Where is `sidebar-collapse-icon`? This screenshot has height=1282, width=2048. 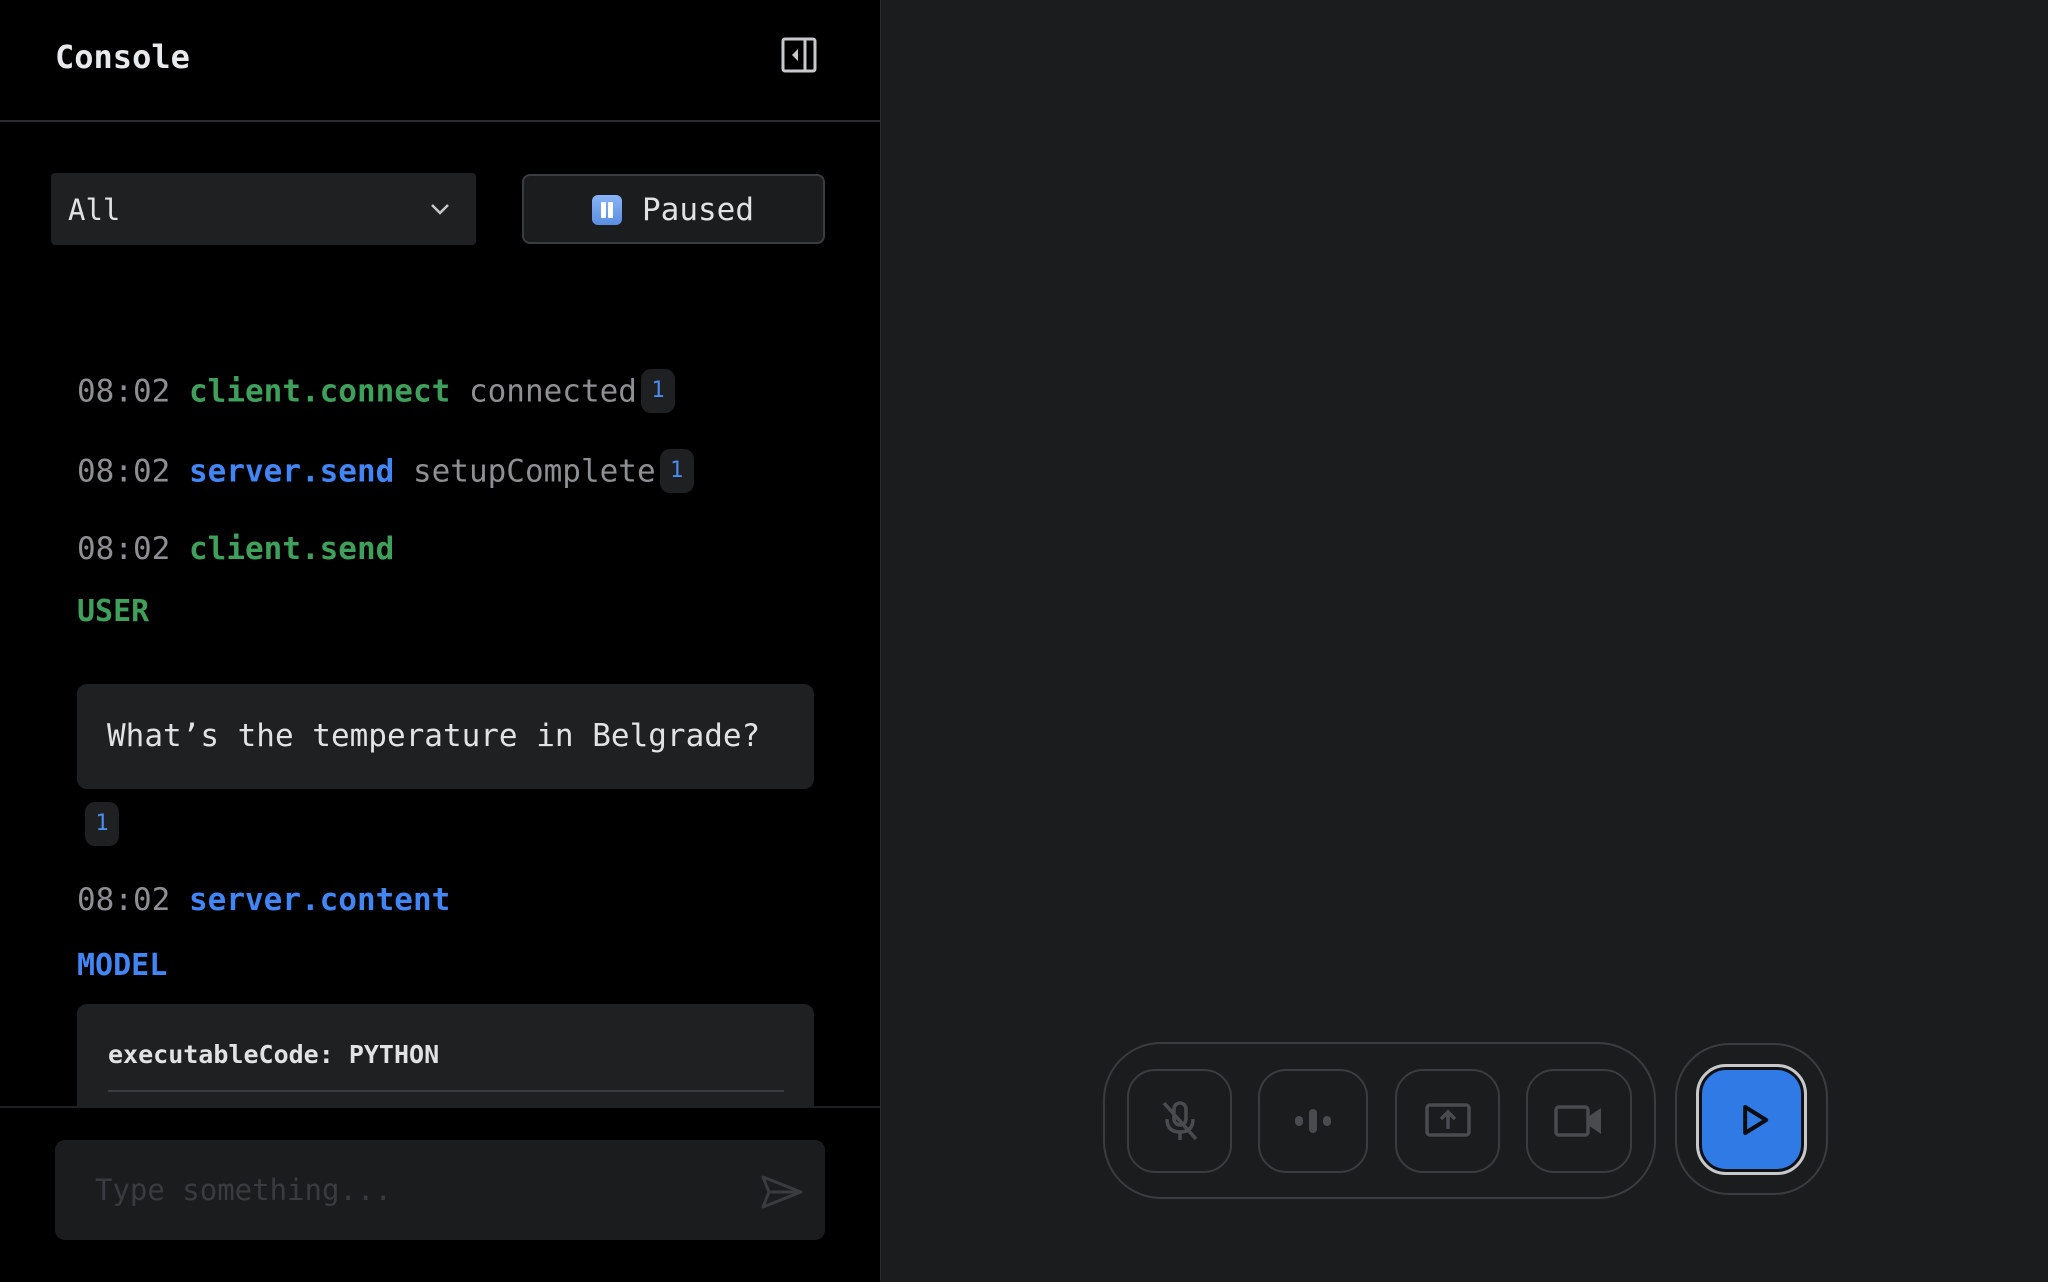 sidebar-collapse-icon is located at coordinates (799, 55).